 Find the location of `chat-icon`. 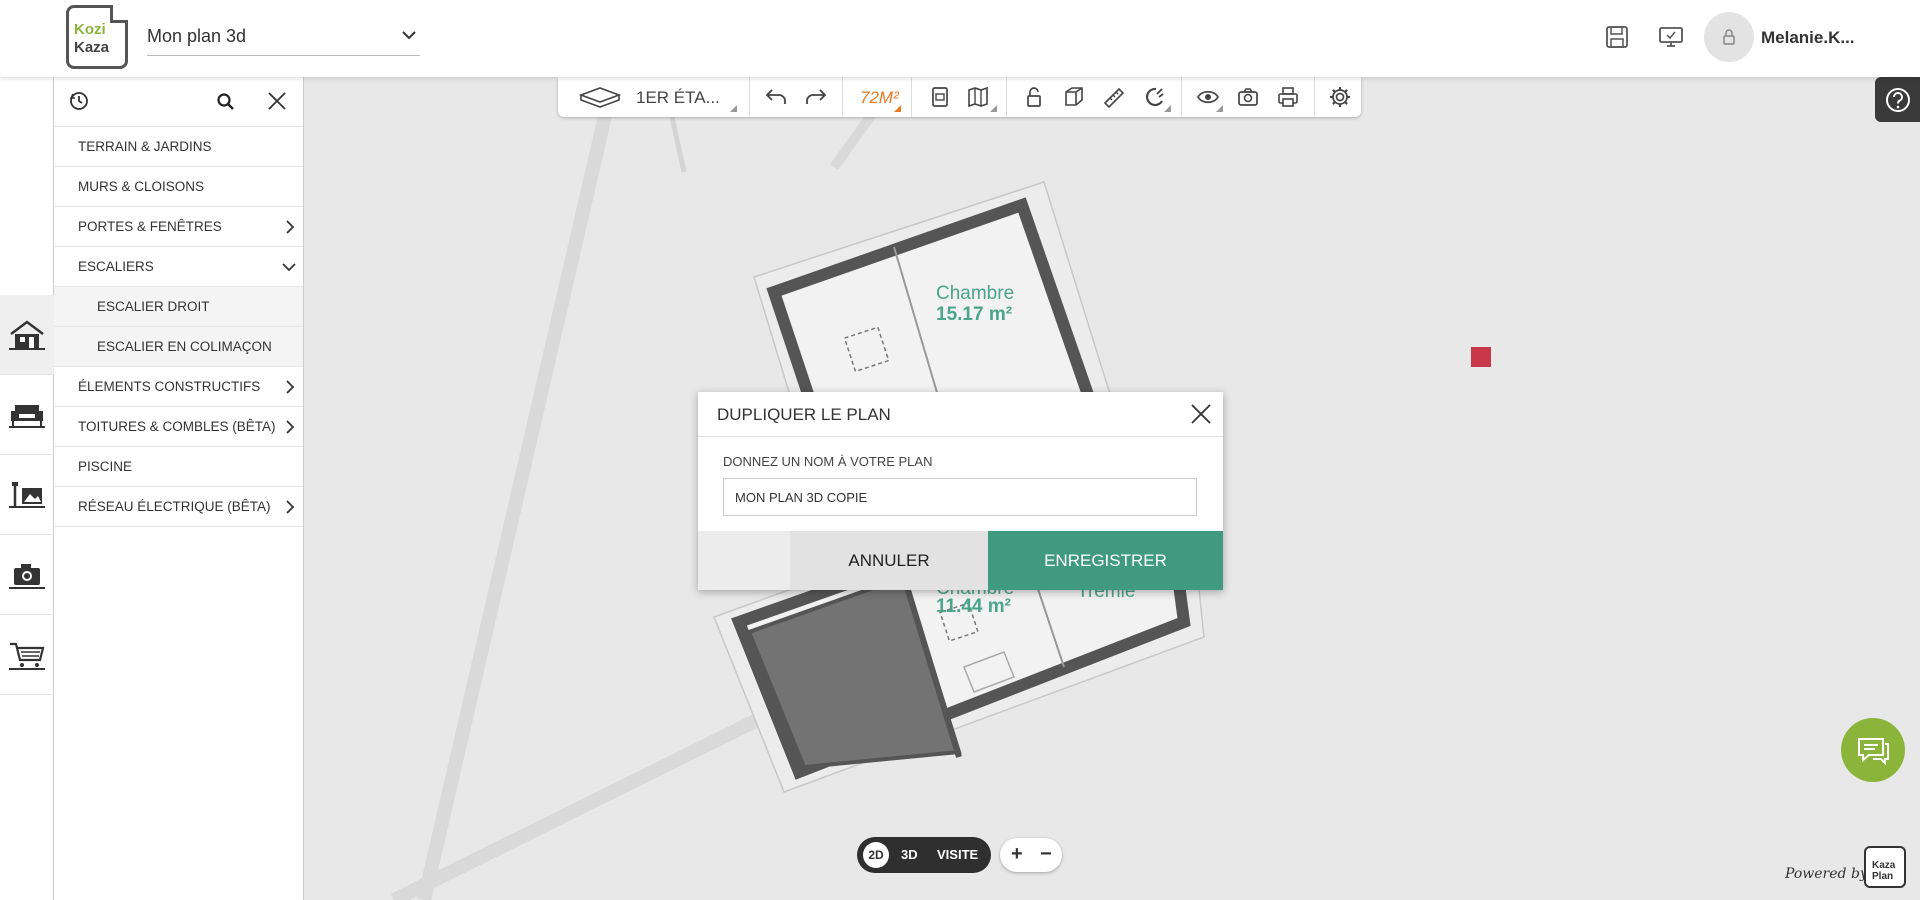

chat-icon is located at coordinates (1873, 752).